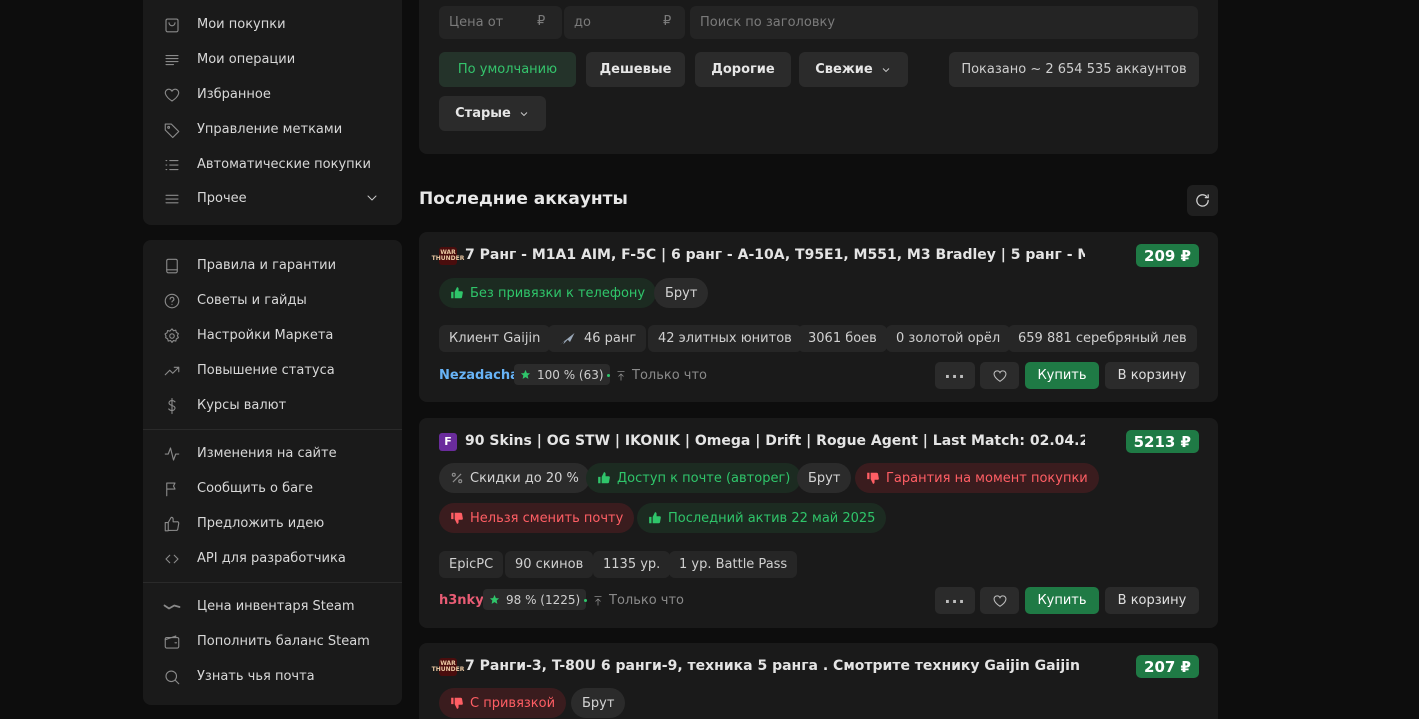 This screenshot has height=719, width=1419. Describe the element at coordinates (272, 488) in the screenshot. I see `sidebar-item-report-bug: Сообщить о баге` at that location.